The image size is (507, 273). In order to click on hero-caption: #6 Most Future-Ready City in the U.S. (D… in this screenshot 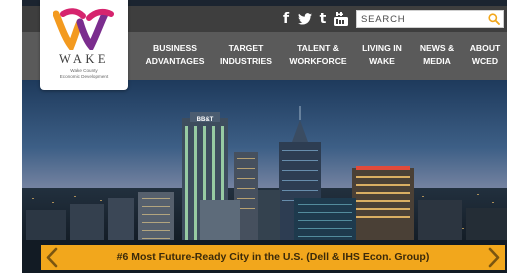, I will do `click(273, 257)`.